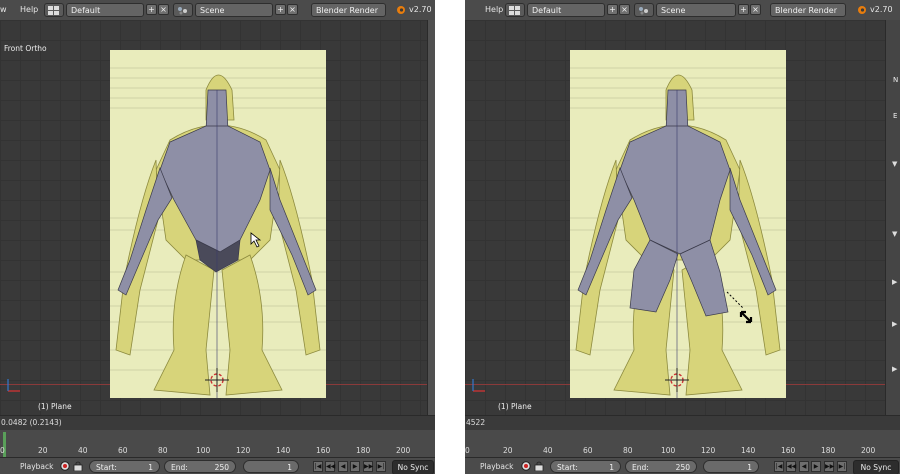  Describe the element at coordinates (150, 467) in the screenshot. I see `start-frame-value: 1` at that location.